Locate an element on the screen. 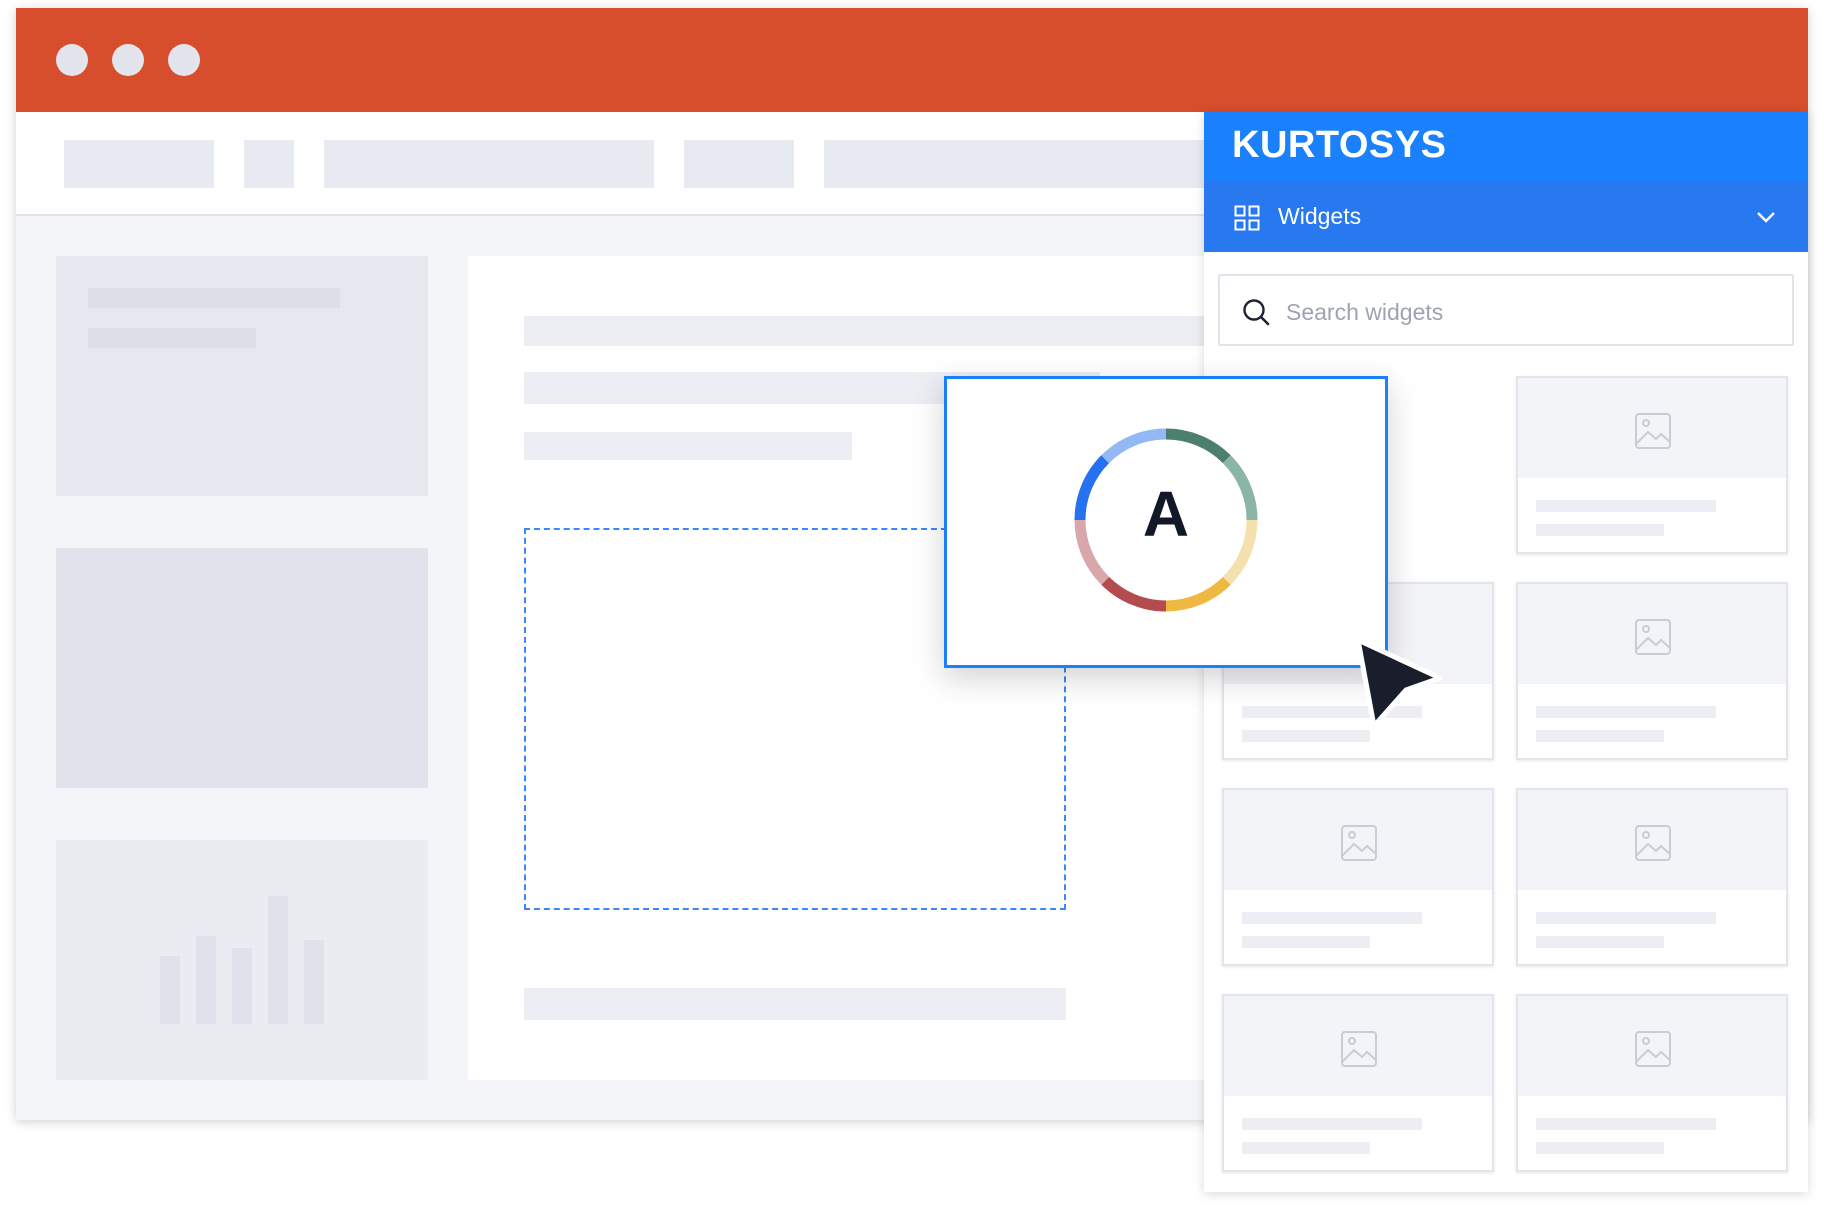 The width and height of the screenshot is (1824, 1216). bar-chart-icon is located at coordinates (242, 960).